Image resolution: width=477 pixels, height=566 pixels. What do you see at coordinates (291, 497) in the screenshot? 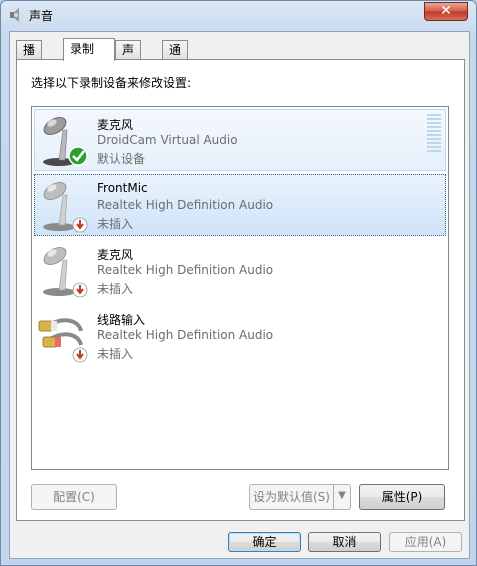
I see `set-default-label: 设为默认值(S)` at bounding box center [291, 497].